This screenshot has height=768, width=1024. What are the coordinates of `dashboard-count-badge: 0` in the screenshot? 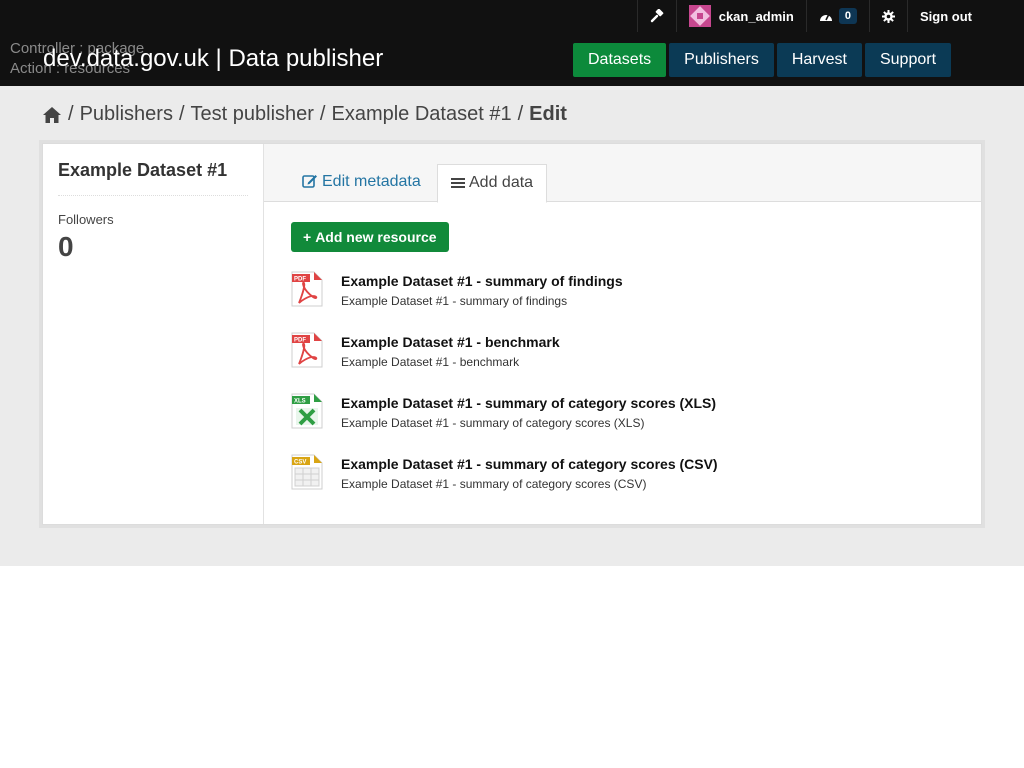 It's located at (847, 16).